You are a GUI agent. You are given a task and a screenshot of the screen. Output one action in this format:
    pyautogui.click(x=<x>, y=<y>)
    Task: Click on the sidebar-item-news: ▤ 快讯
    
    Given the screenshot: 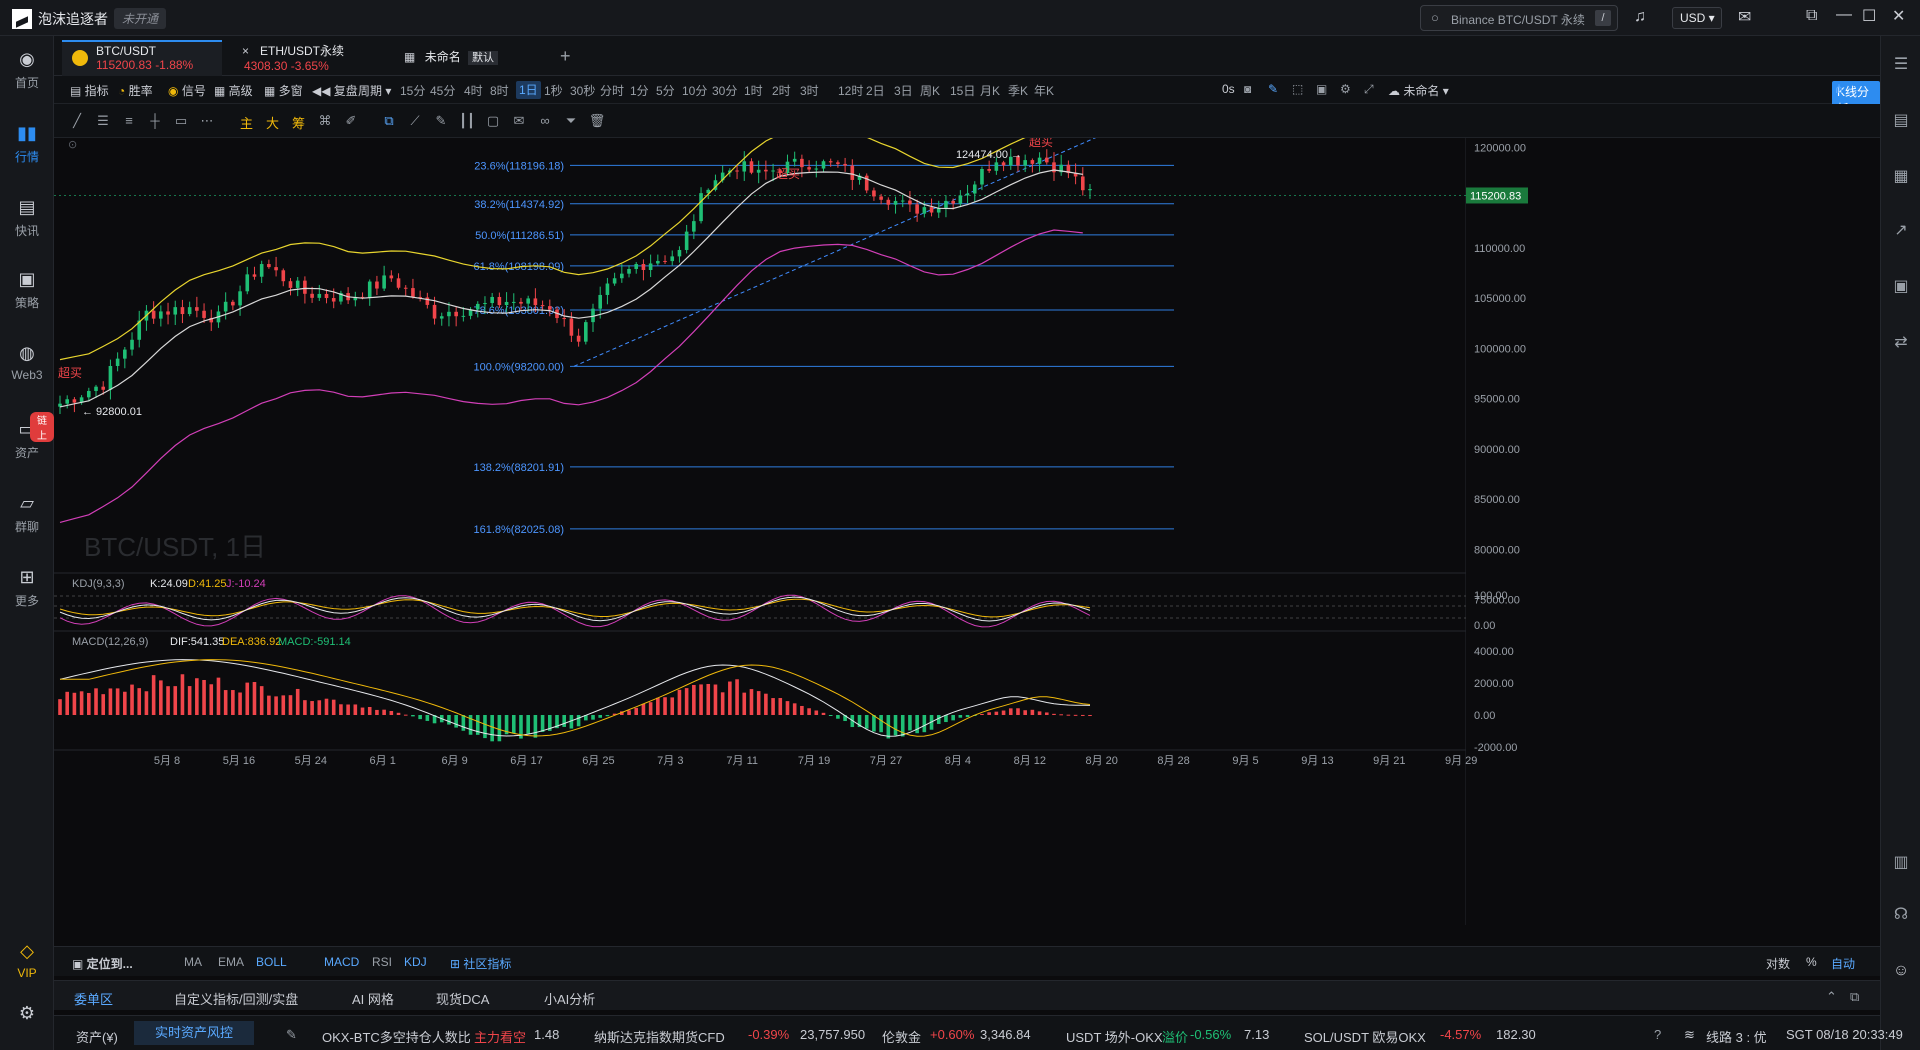 What is the action you would take?
    pyautogui.click(x=27, y=217)
    